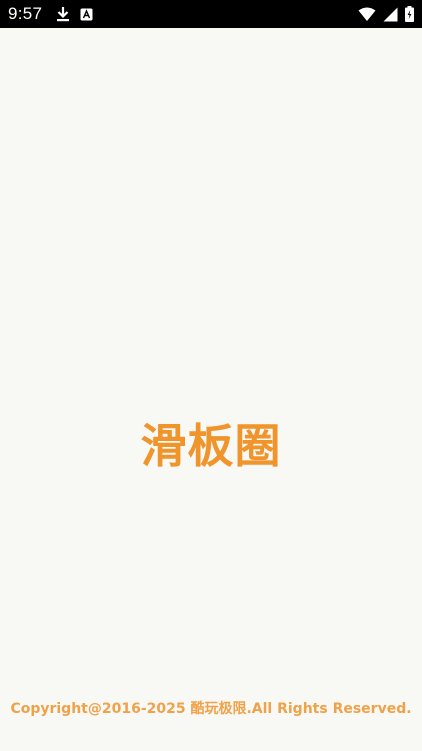 Image resolution: width=422 pixels, height=751 pixels. I want to click on status-bar: 9:57, so click(211, 14).